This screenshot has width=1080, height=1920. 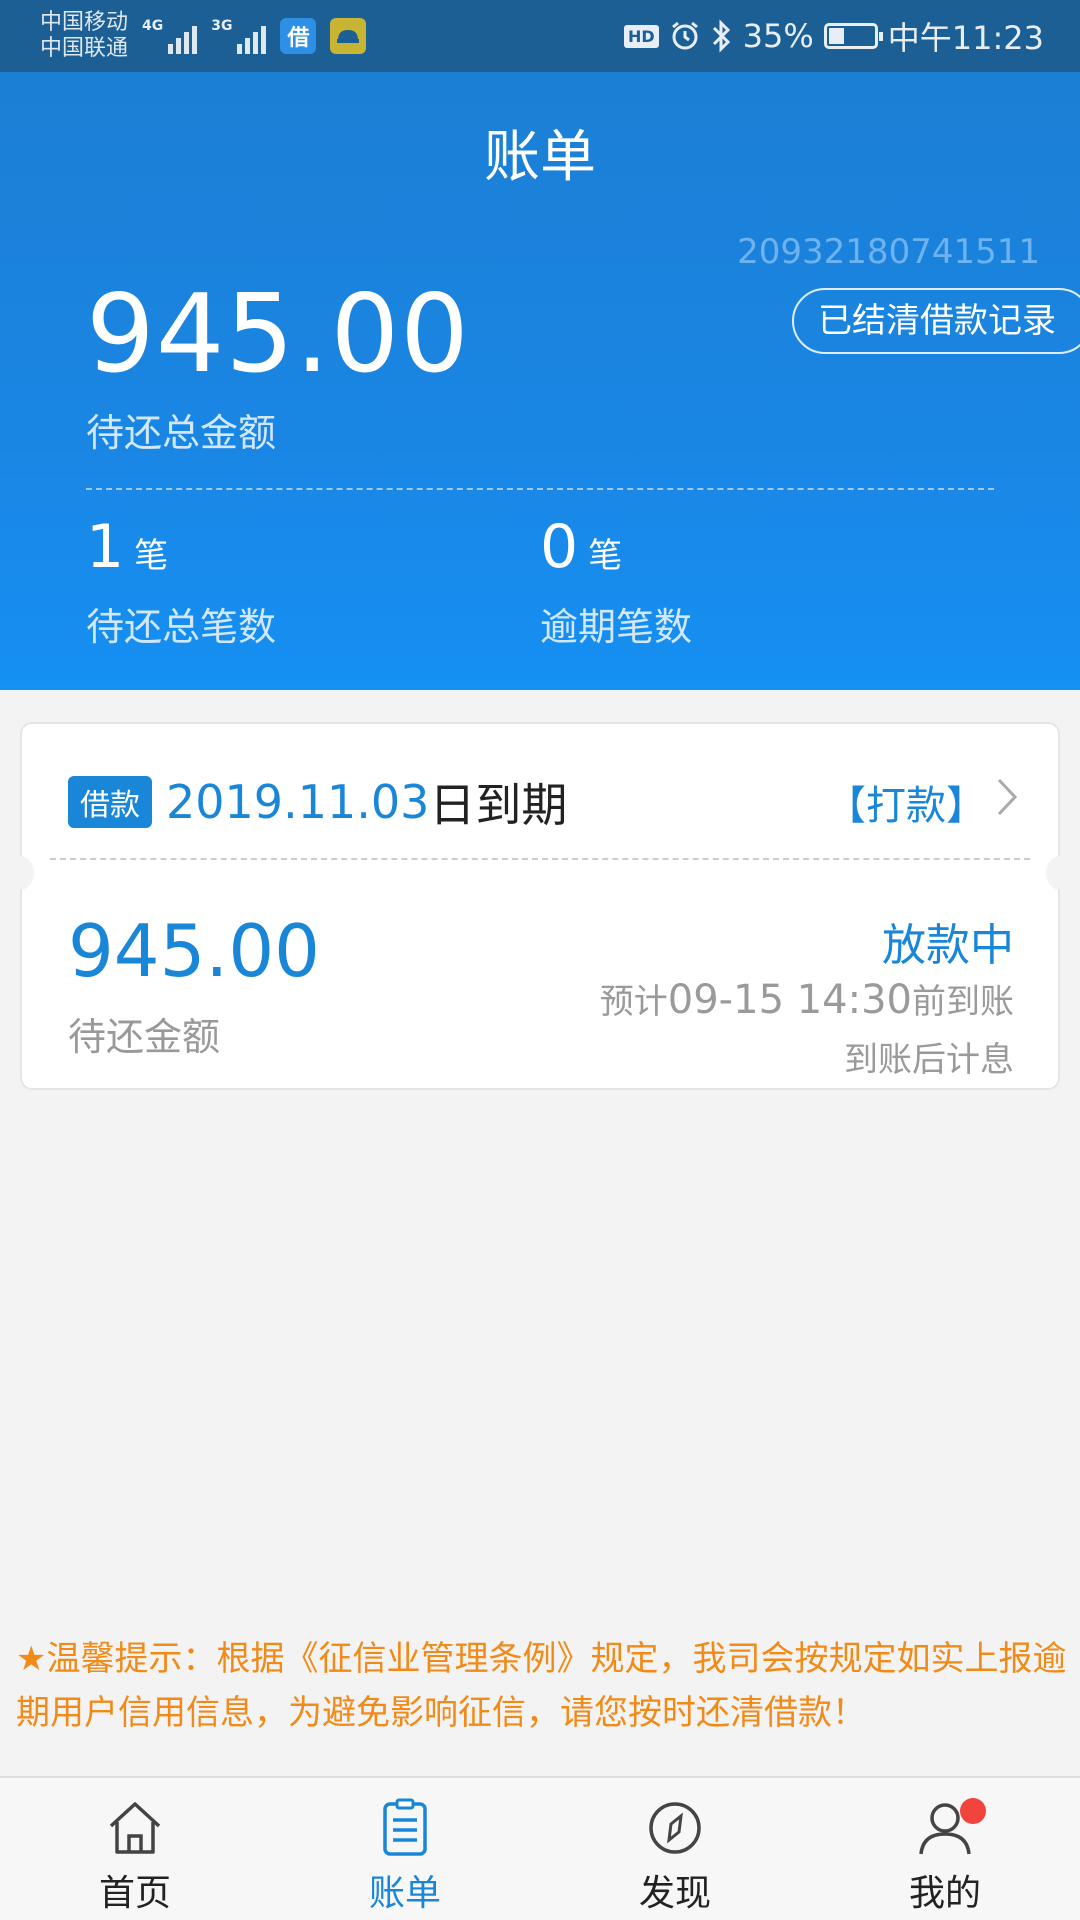 I want to click on signal-4g-icon: 4G, so click(x=170, y=36).